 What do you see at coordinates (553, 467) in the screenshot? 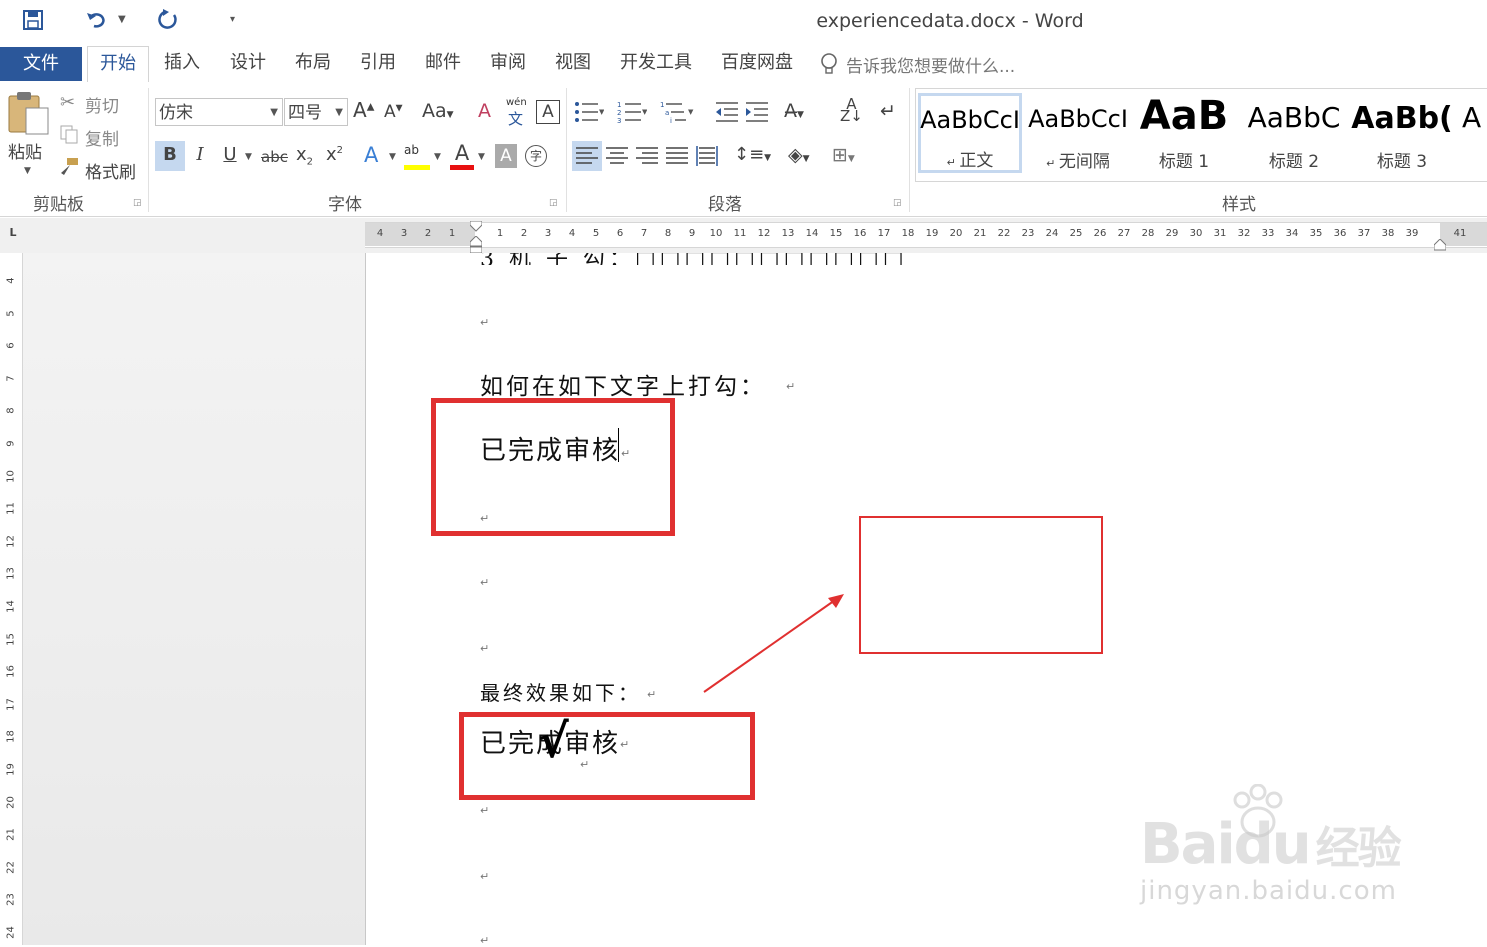
I see `highlight-box-before` at bounding box center [553, 467].